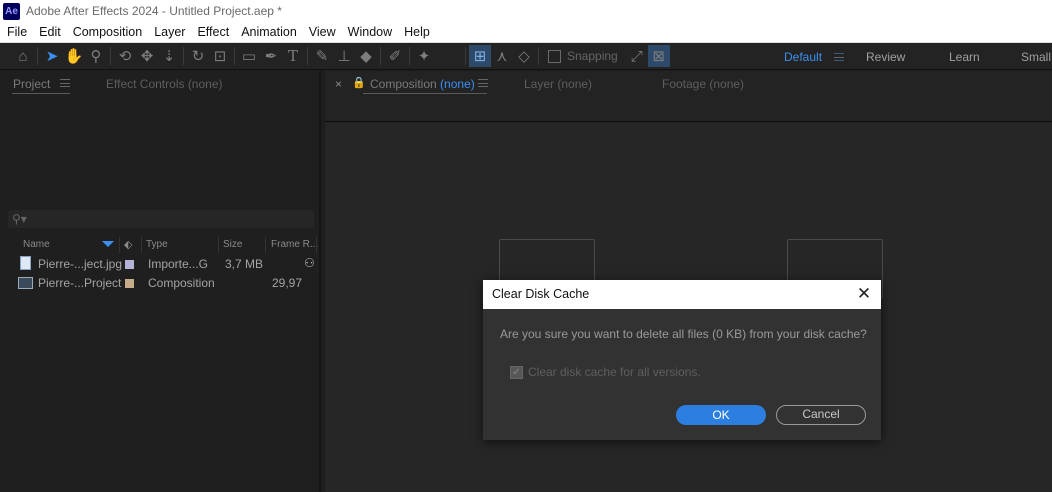 The width and height of the screenshot is (1052, 492). What do you see at coordinates (502, 56) in the screenshot?
I see `world-axis-mode-icon: ⋏` at bounding box center [502, 56].